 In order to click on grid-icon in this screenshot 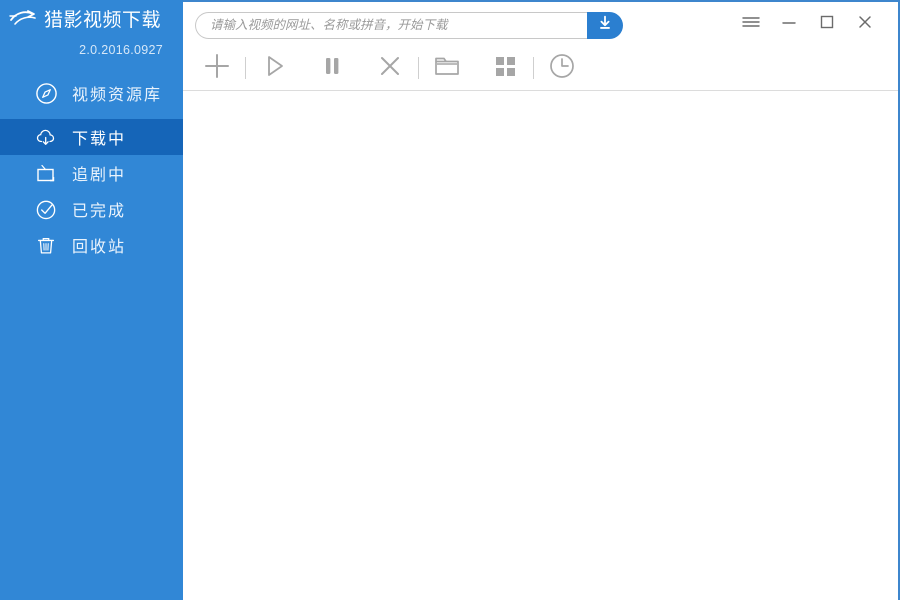, I will do `click(505, 68)`.